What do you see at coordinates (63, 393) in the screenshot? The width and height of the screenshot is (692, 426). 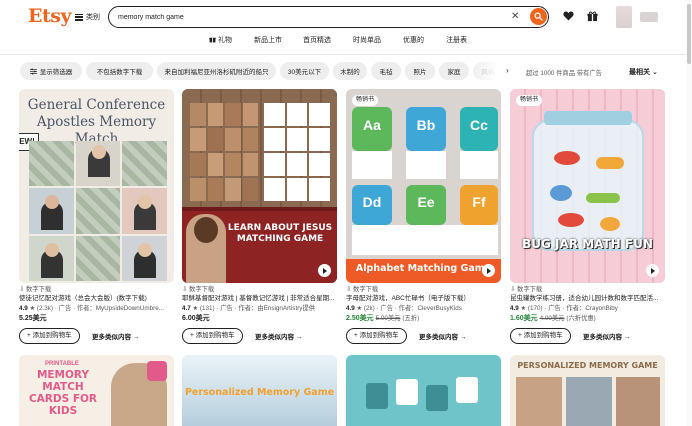 I see `image-title: MEMORY MATCH CARDS FOR KIDS` at bounding box center [63, 393].